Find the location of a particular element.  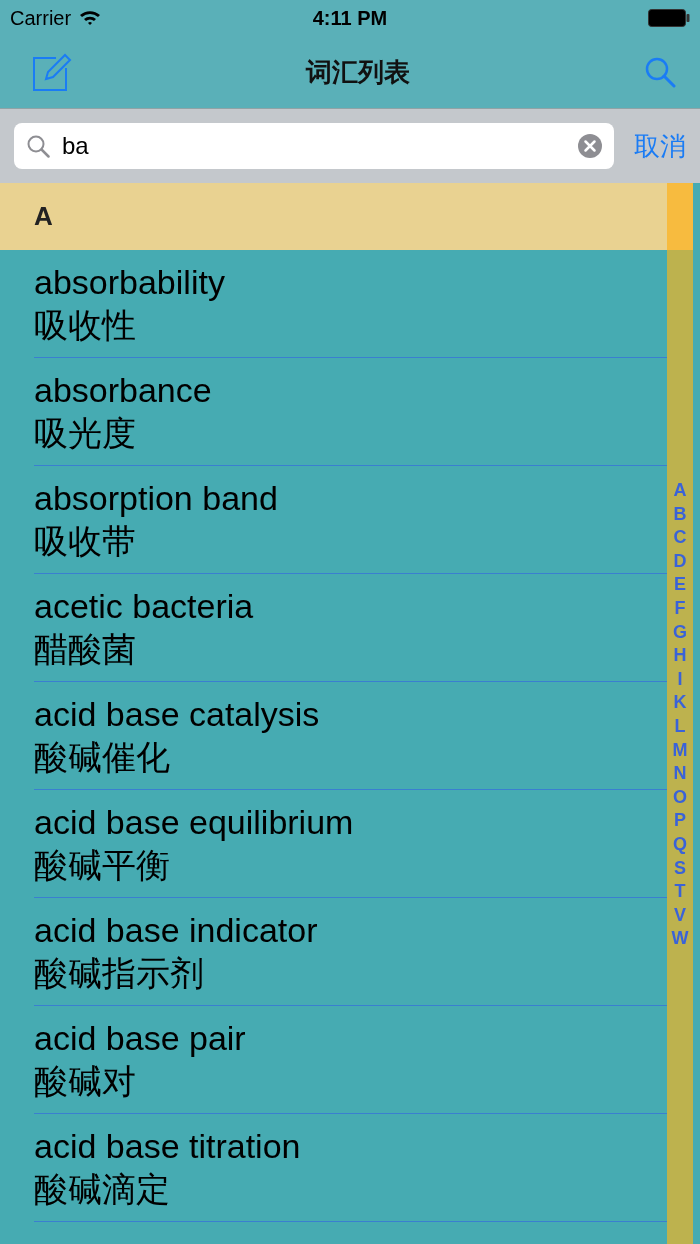

index-letter: G is located at coordinates (680, 632).